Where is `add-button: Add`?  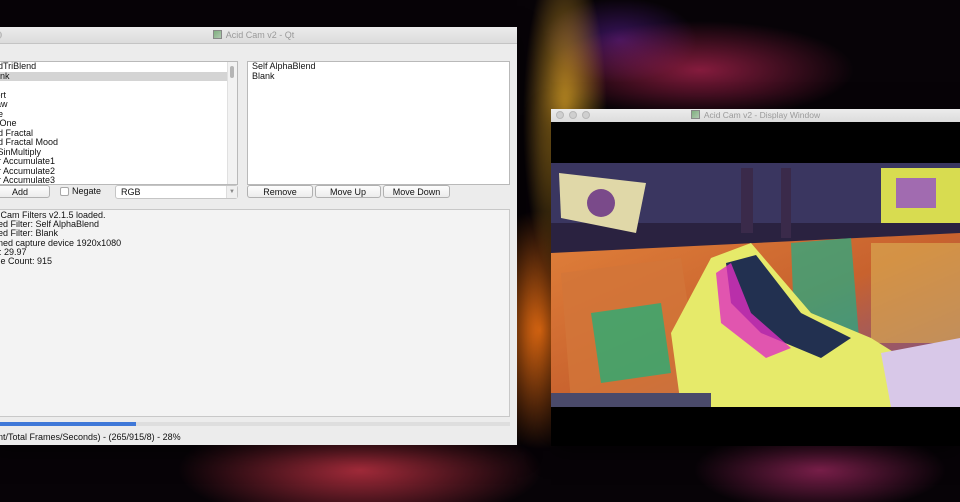 add-button: Add is located at coordinates (25, 191).